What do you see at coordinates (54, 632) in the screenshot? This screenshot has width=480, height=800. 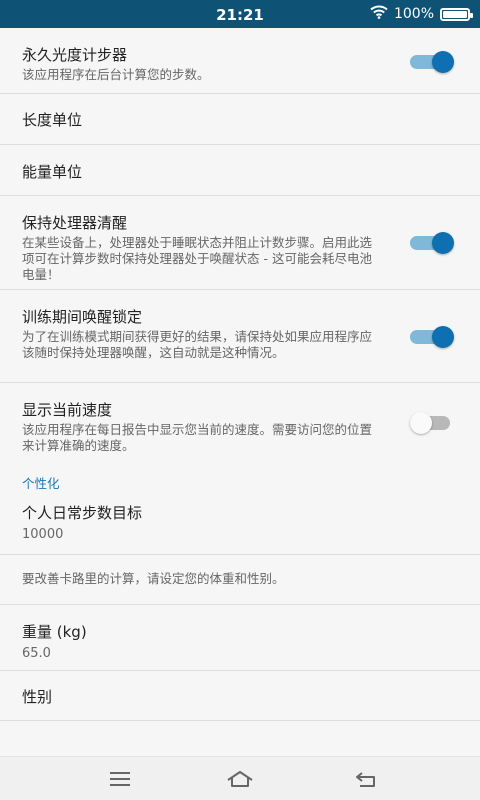 I see `setting-title: 重量 (kg)` at bounding box center [54, 632].